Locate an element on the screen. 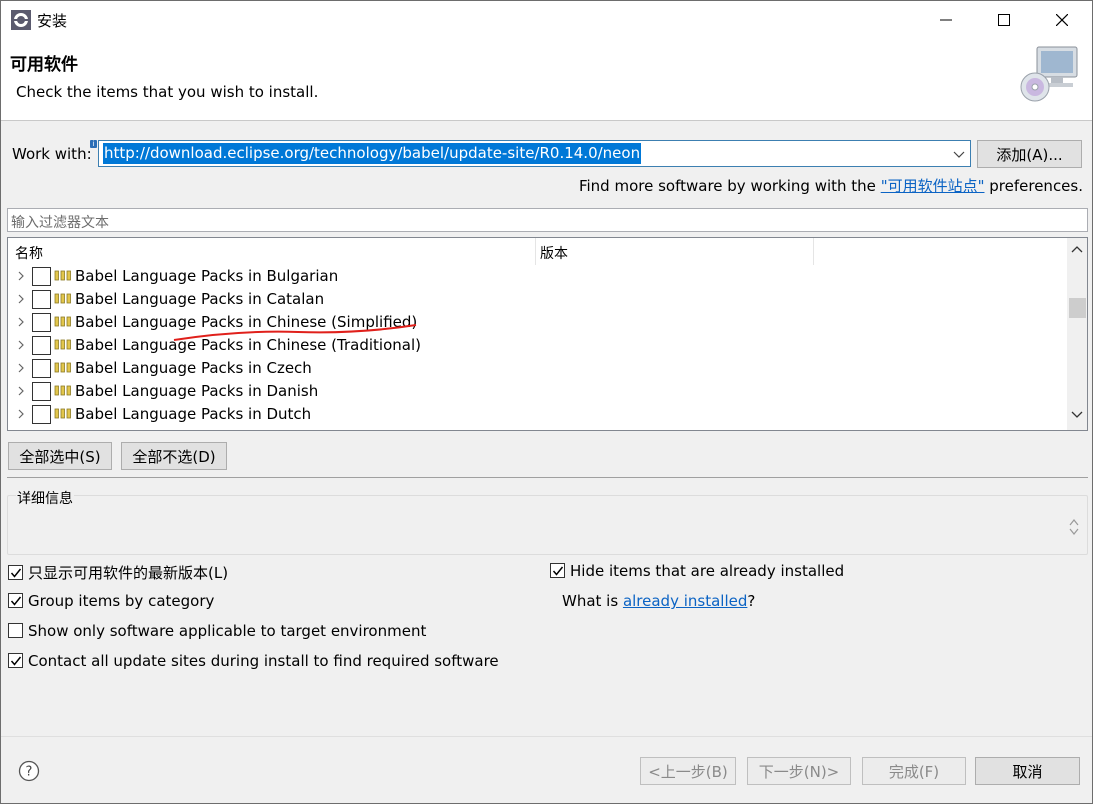 The width and height of the screenshot is (1093, 804). work-with-label: Work with: is located at coordinates (52, 154).